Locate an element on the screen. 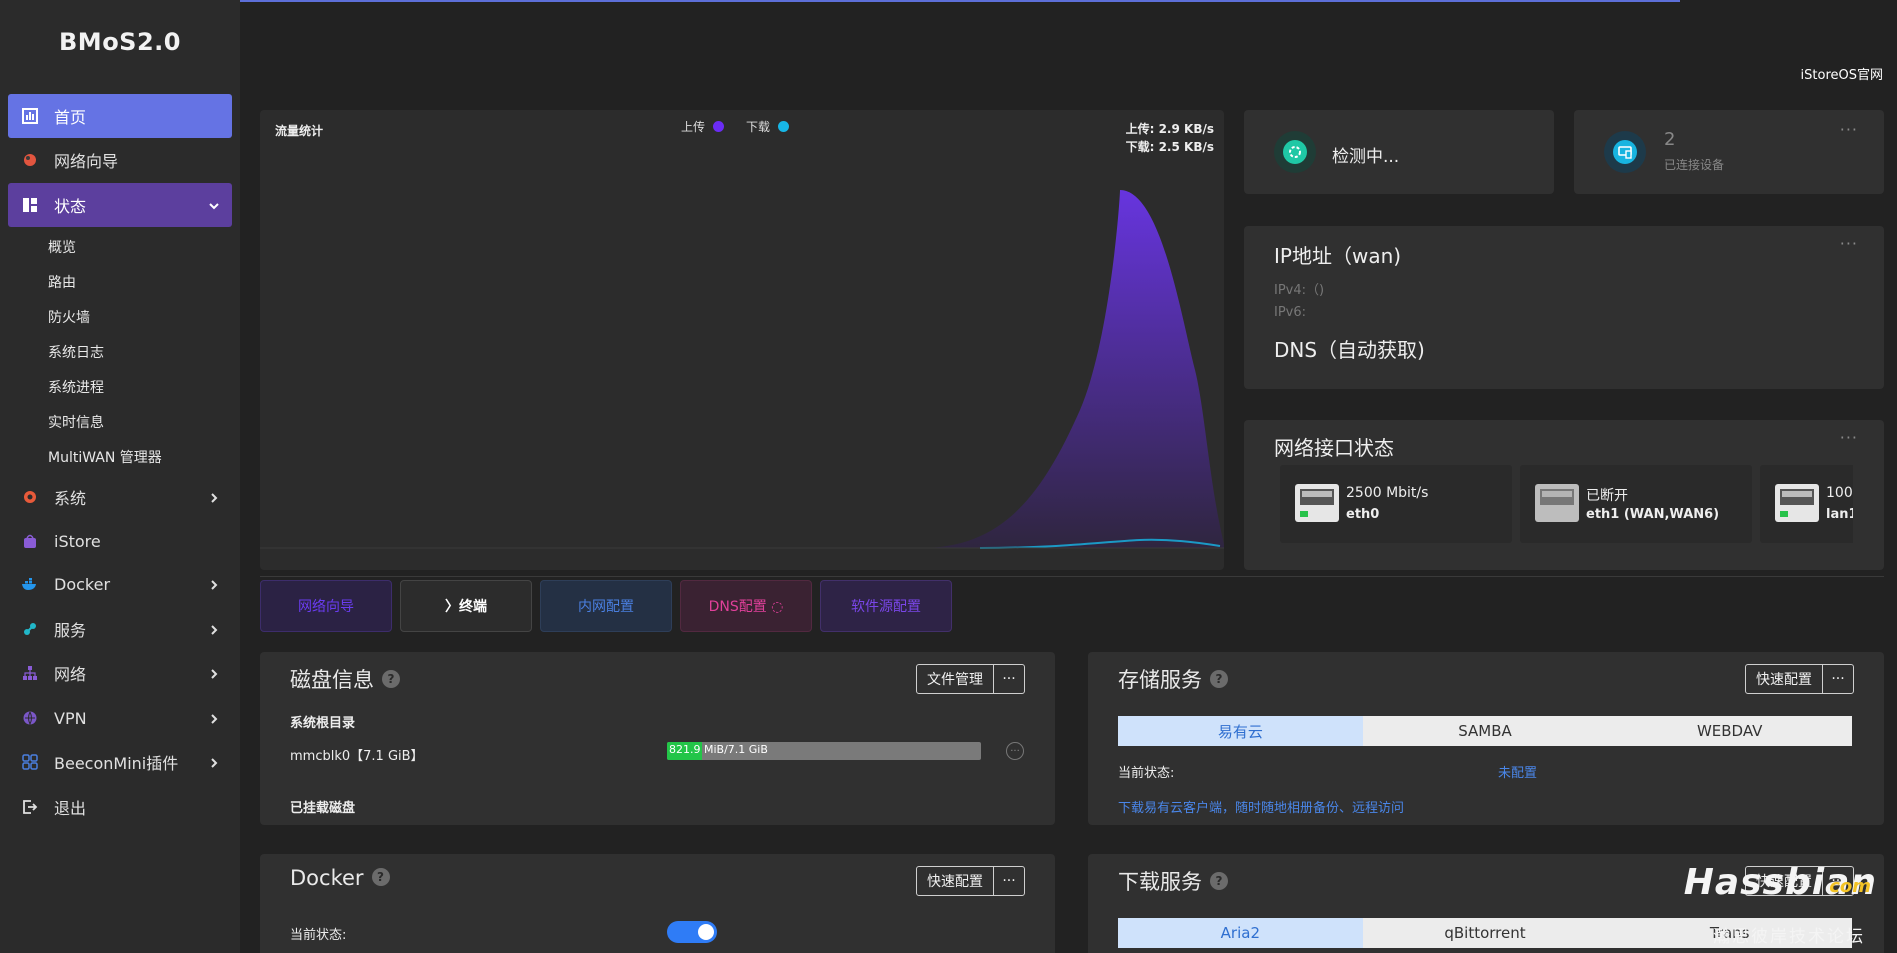 Image resolution: width=1897 pixels, height=953 pixels. logo: BMoS2.0 is located at coordinates (120, 42).